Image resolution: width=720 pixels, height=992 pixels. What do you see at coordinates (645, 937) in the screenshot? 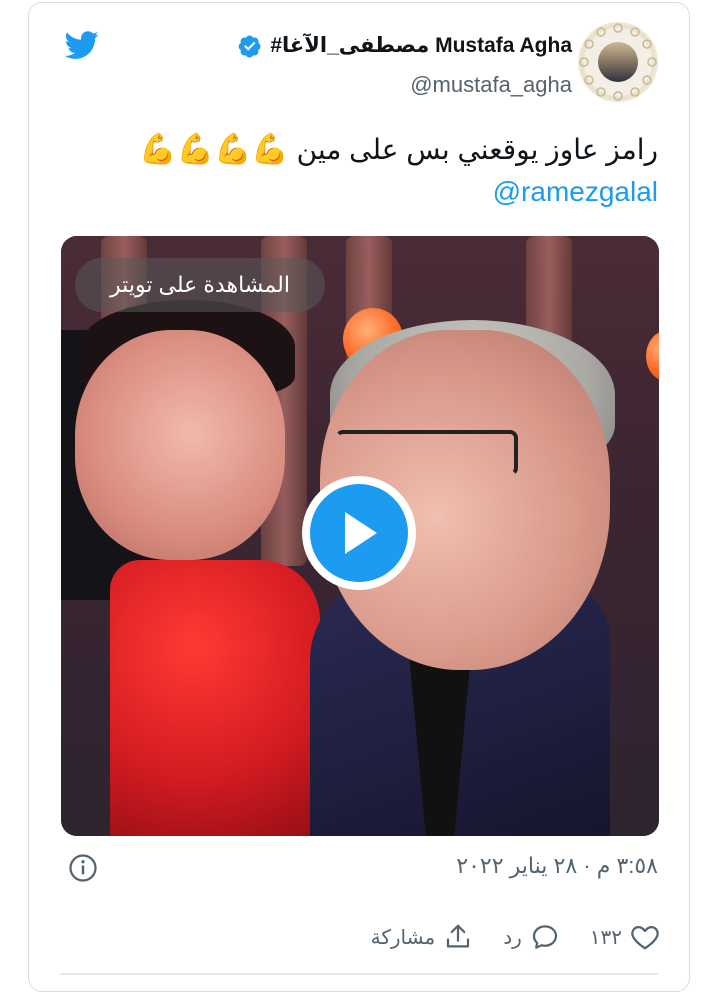
I see `heart-icon` at bounding box center [645, 937].